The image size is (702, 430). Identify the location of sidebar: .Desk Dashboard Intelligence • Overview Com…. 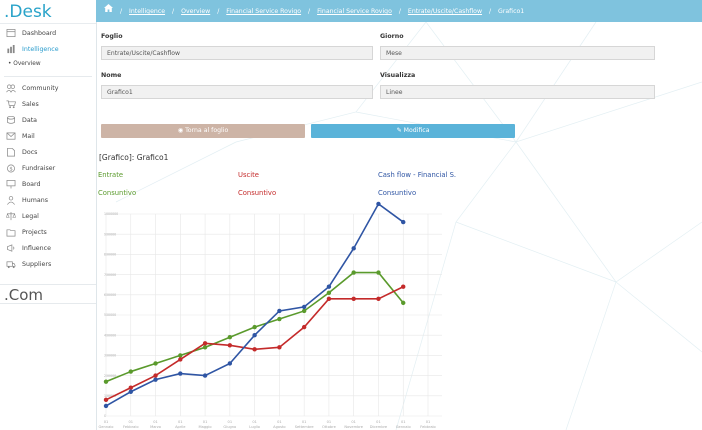
(48, 215).